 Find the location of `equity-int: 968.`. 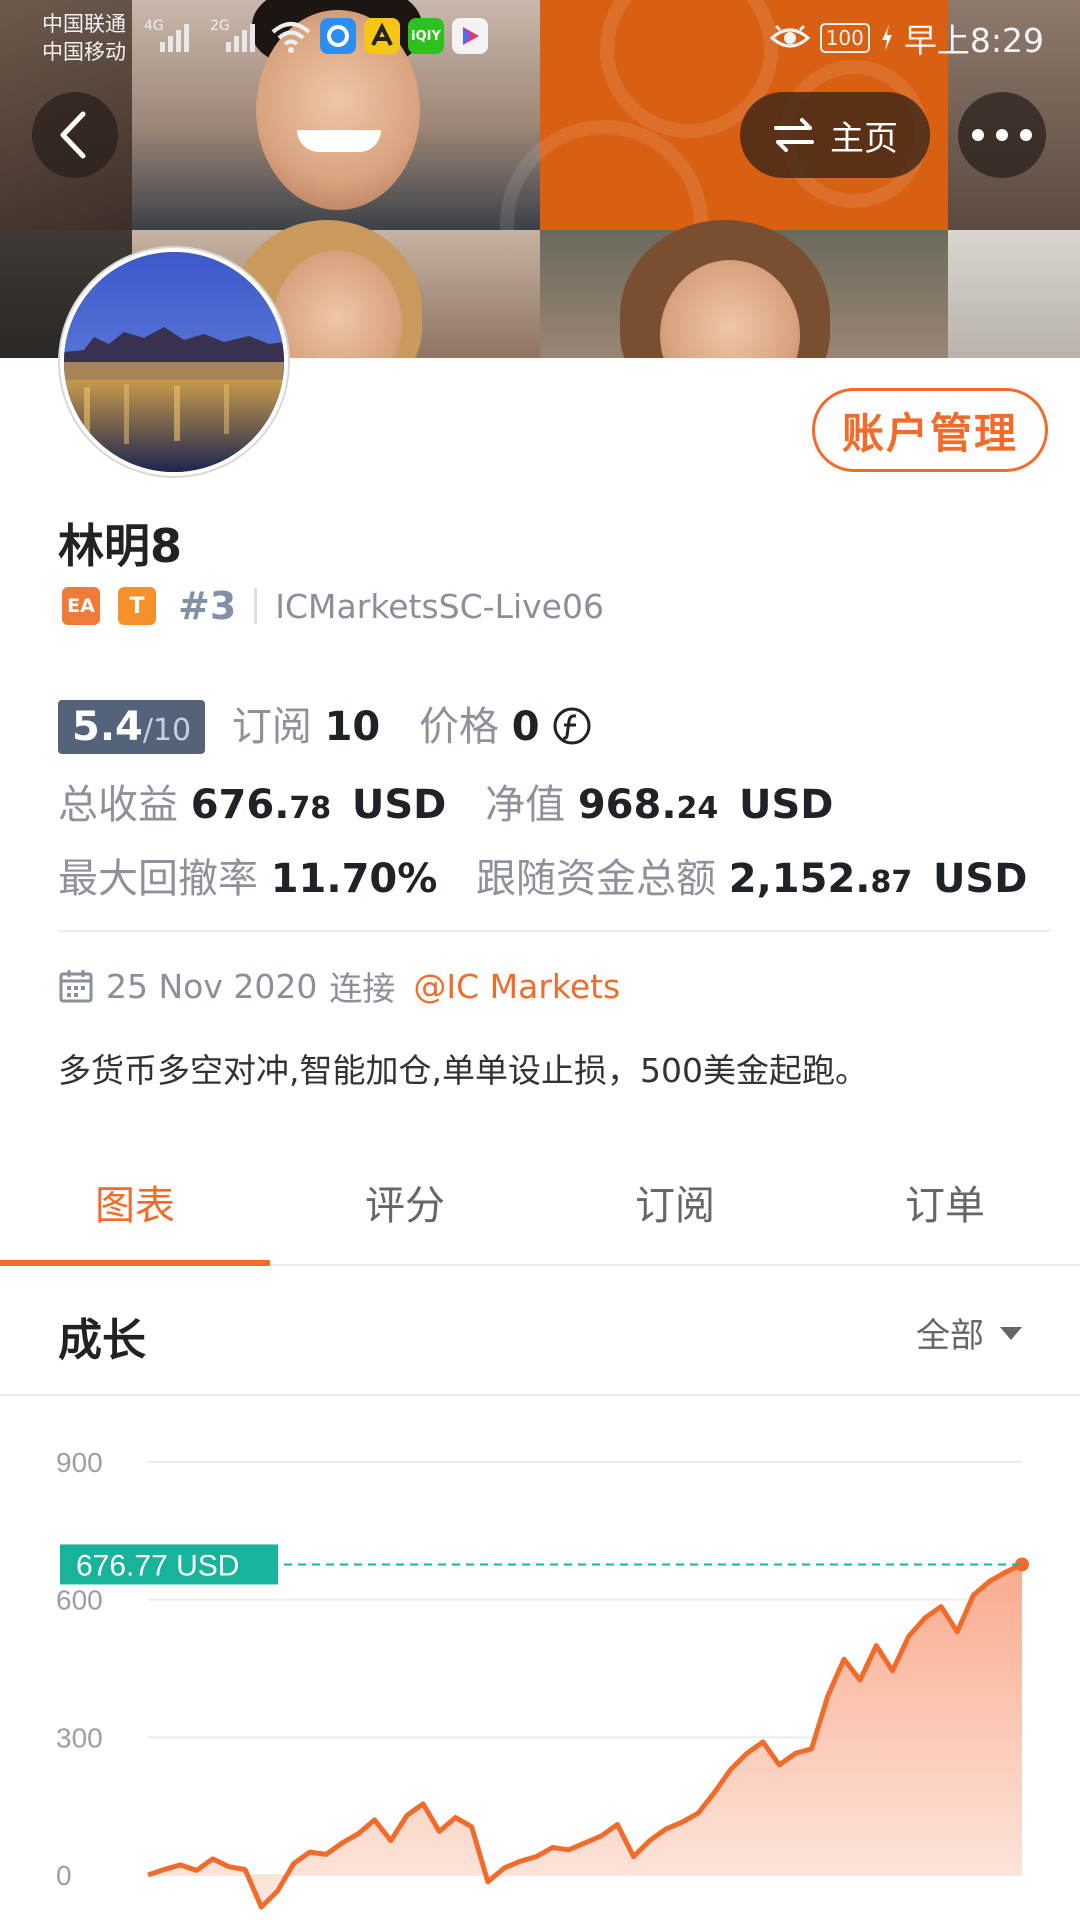

equity-int: 968. is located at coordinates (627, 805).